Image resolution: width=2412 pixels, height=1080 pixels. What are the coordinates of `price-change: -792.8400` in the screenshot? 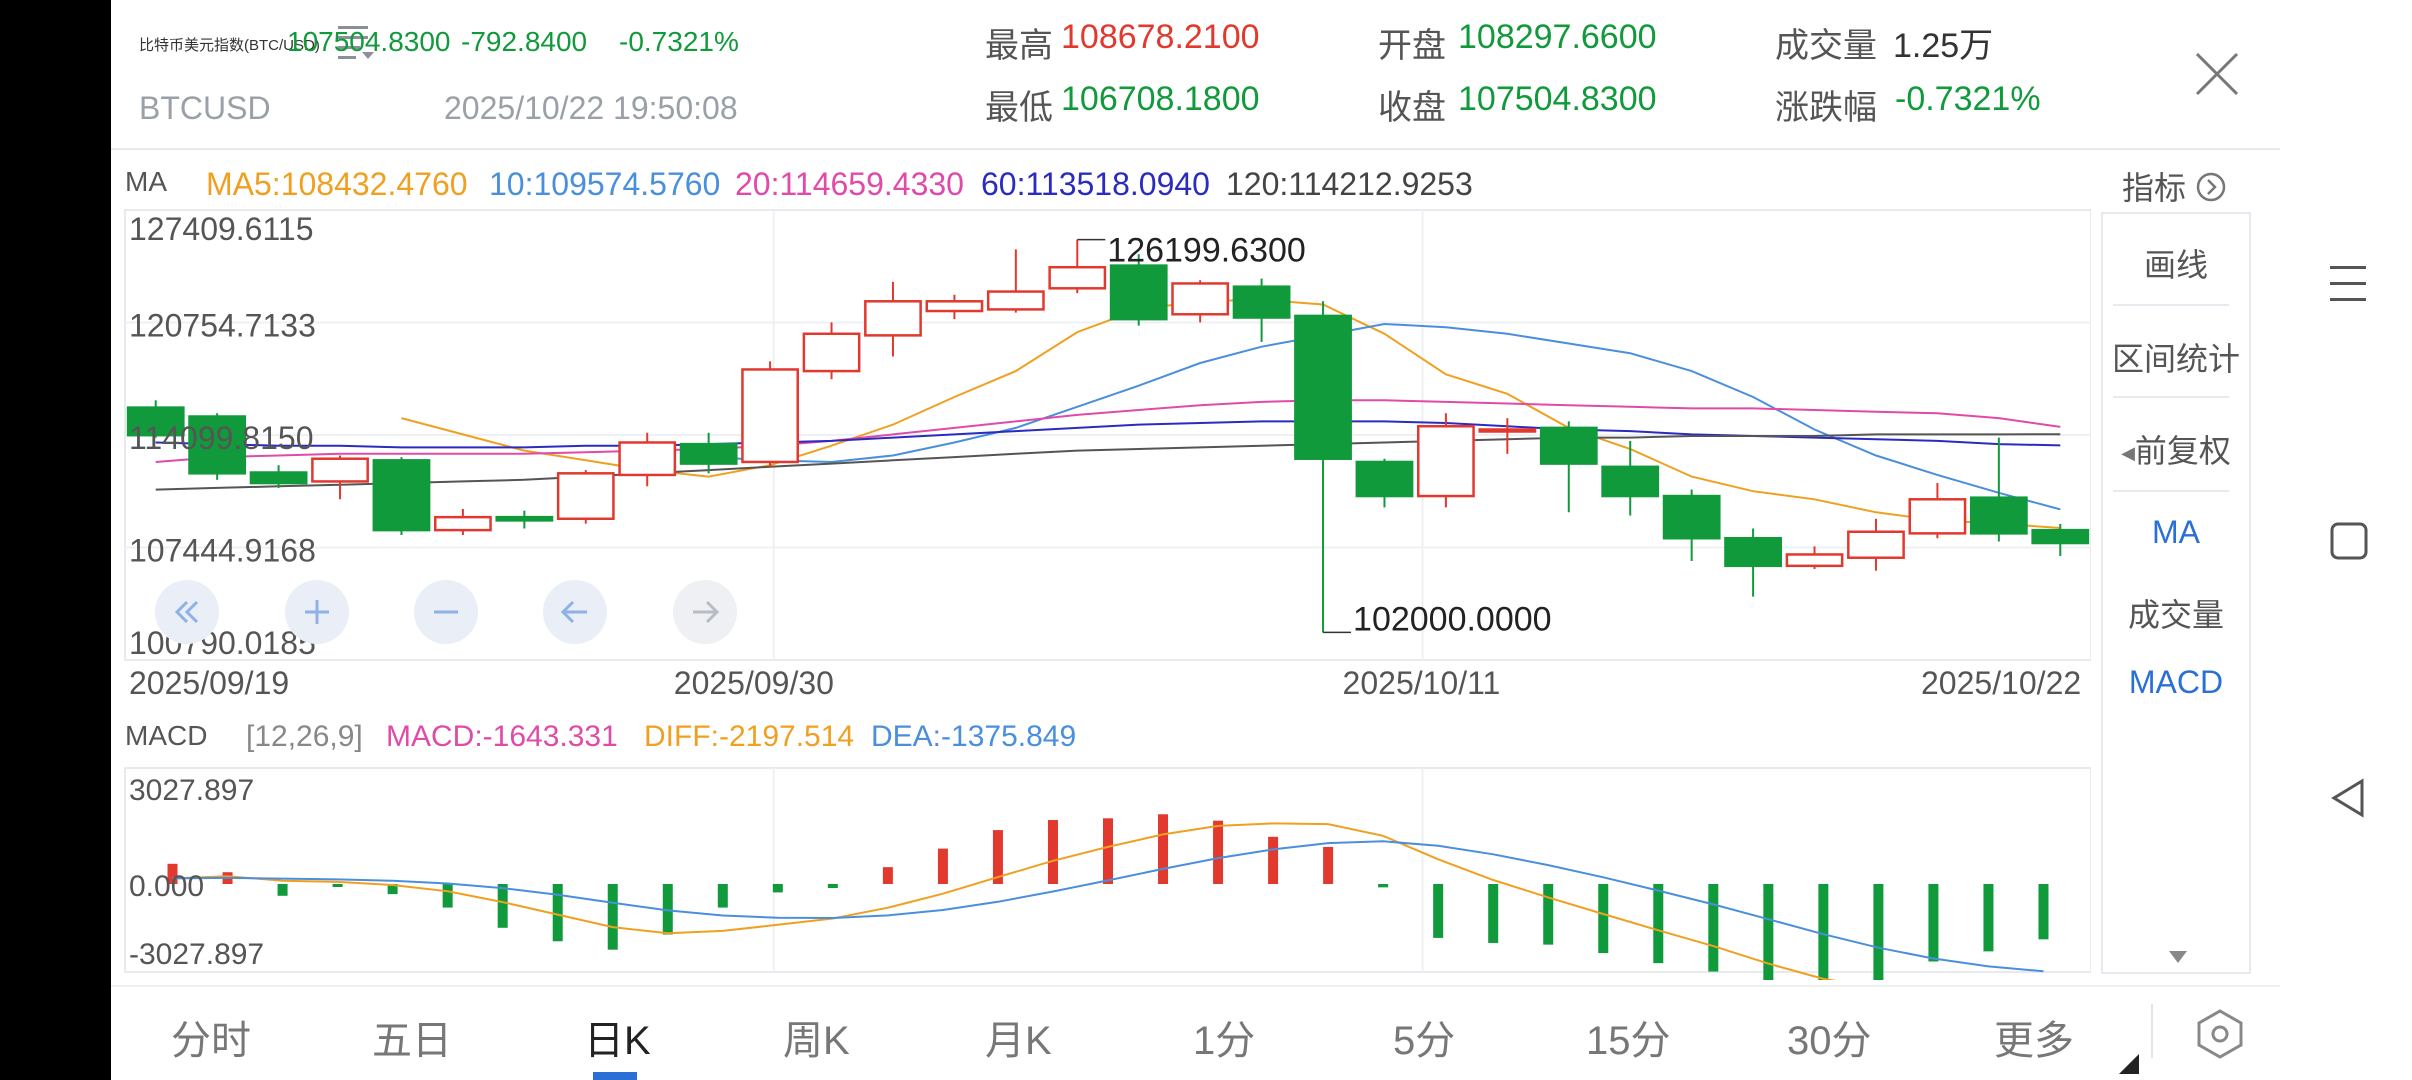 It's located at (524, 41).